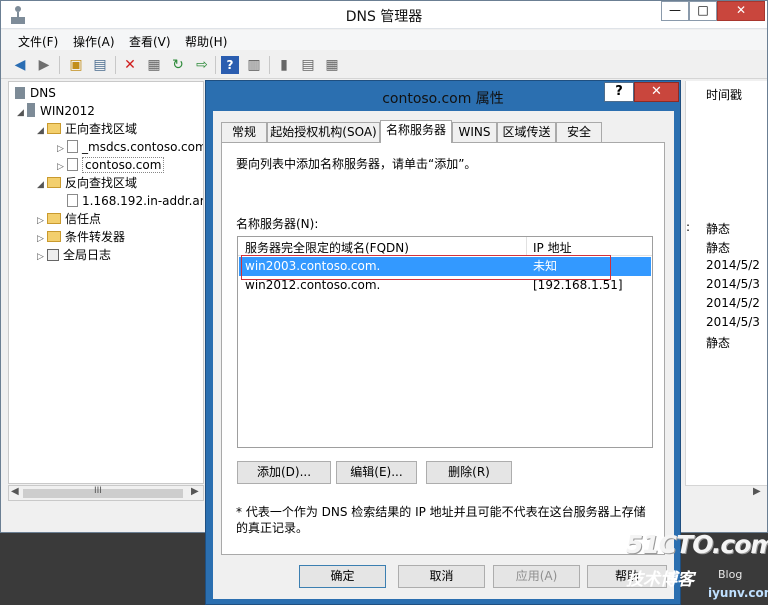 The width and height of the screenshot is (768, 605). What do you see at coordinates (526, 132) in the screenshot?
I see `tab-zone-transfers: 区域传送` at bounding box center [526, 132].